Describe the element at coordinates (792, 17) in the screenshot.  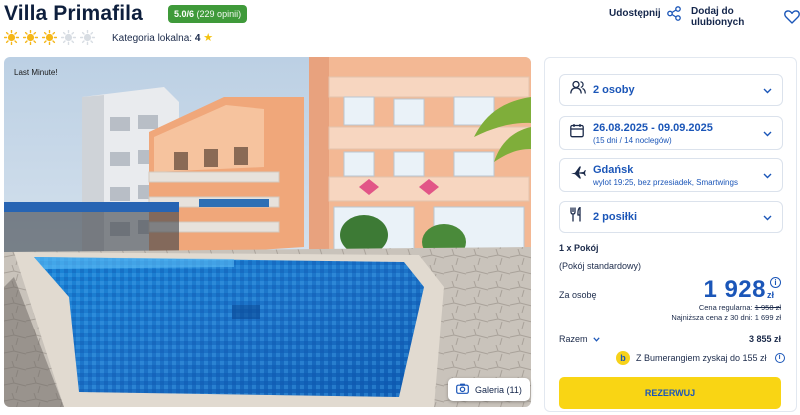
I see `heart-icon` at that location.